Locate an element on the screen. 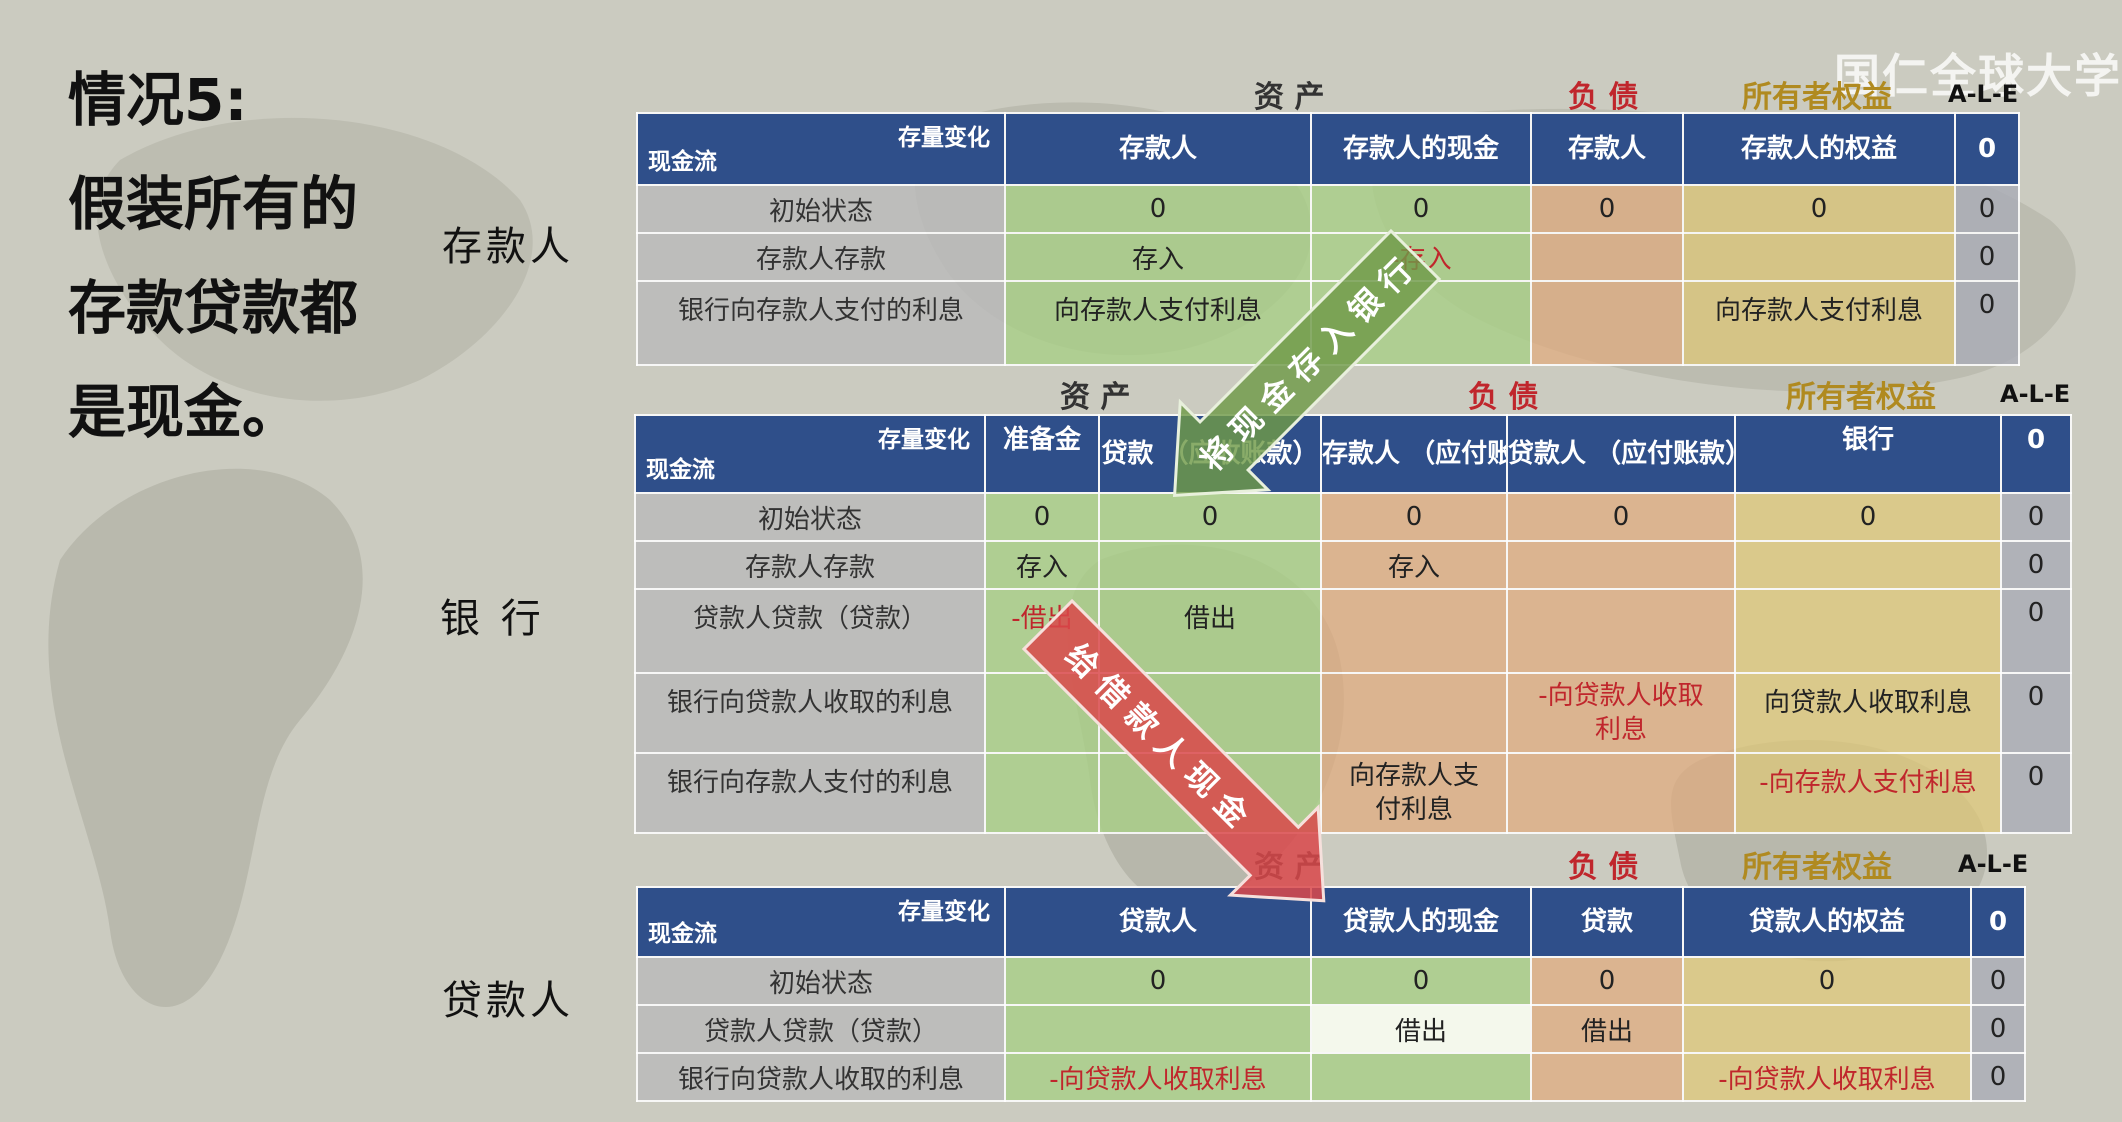 The image size is (2122, 1122). depositor-ale-label: A-L-E is located at coordinates (1983, 94).